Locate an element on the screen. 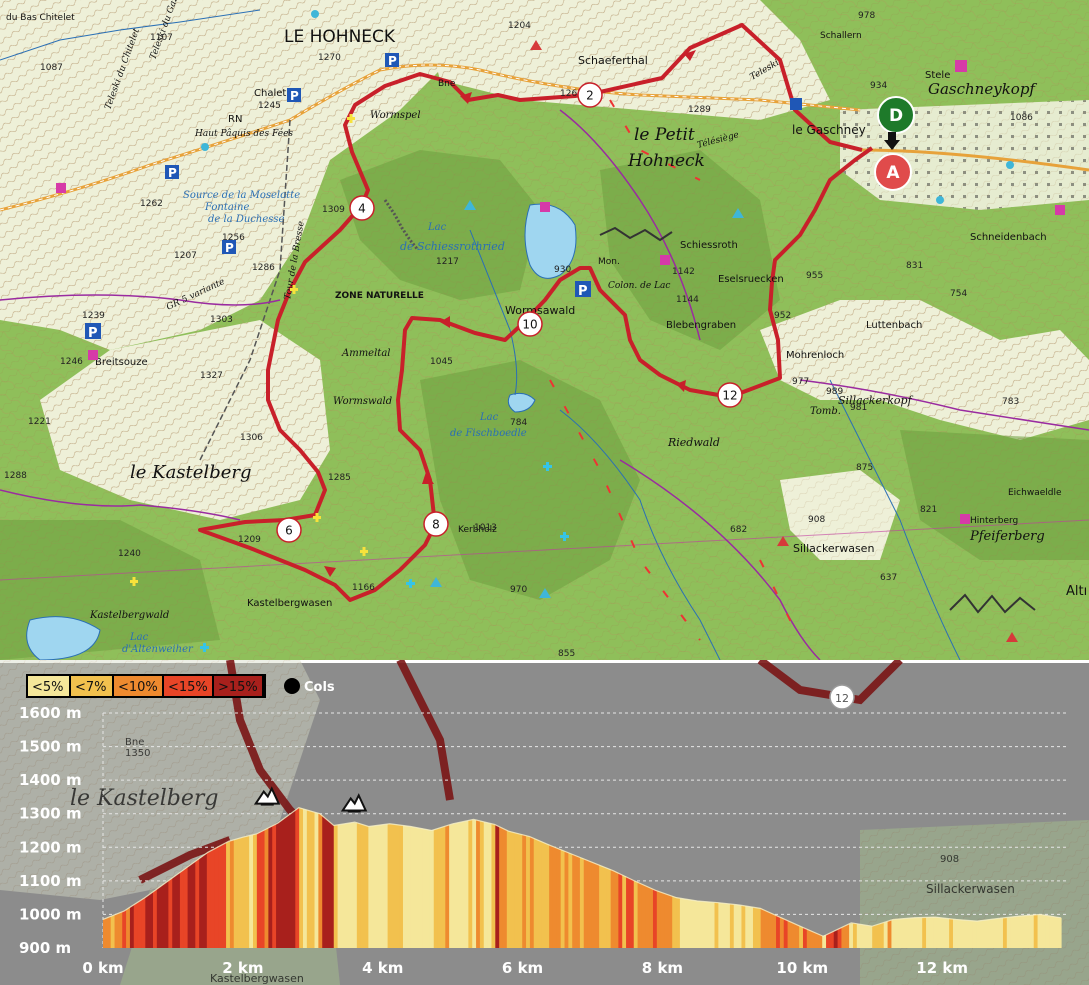  spot-elevation: 1013 is located at coordinates (485, 528).